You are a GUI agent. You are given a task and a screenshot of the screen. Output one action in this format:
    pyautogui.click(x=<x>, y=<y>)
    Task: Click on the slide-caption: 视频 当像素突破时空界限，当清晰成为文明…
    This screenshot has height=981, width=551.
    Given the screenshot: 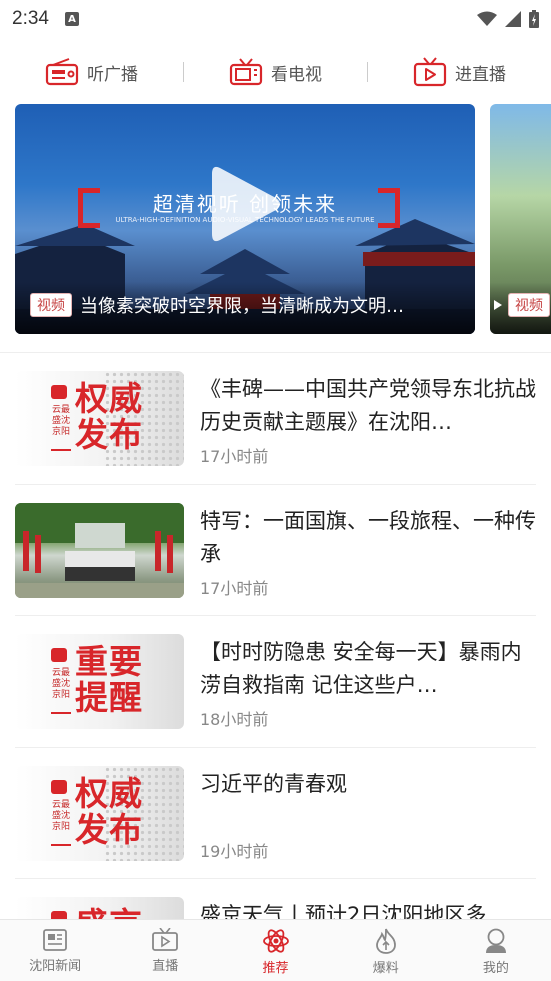 What is the action you would take?
    pyautogui.click(x=245, y=308)
    